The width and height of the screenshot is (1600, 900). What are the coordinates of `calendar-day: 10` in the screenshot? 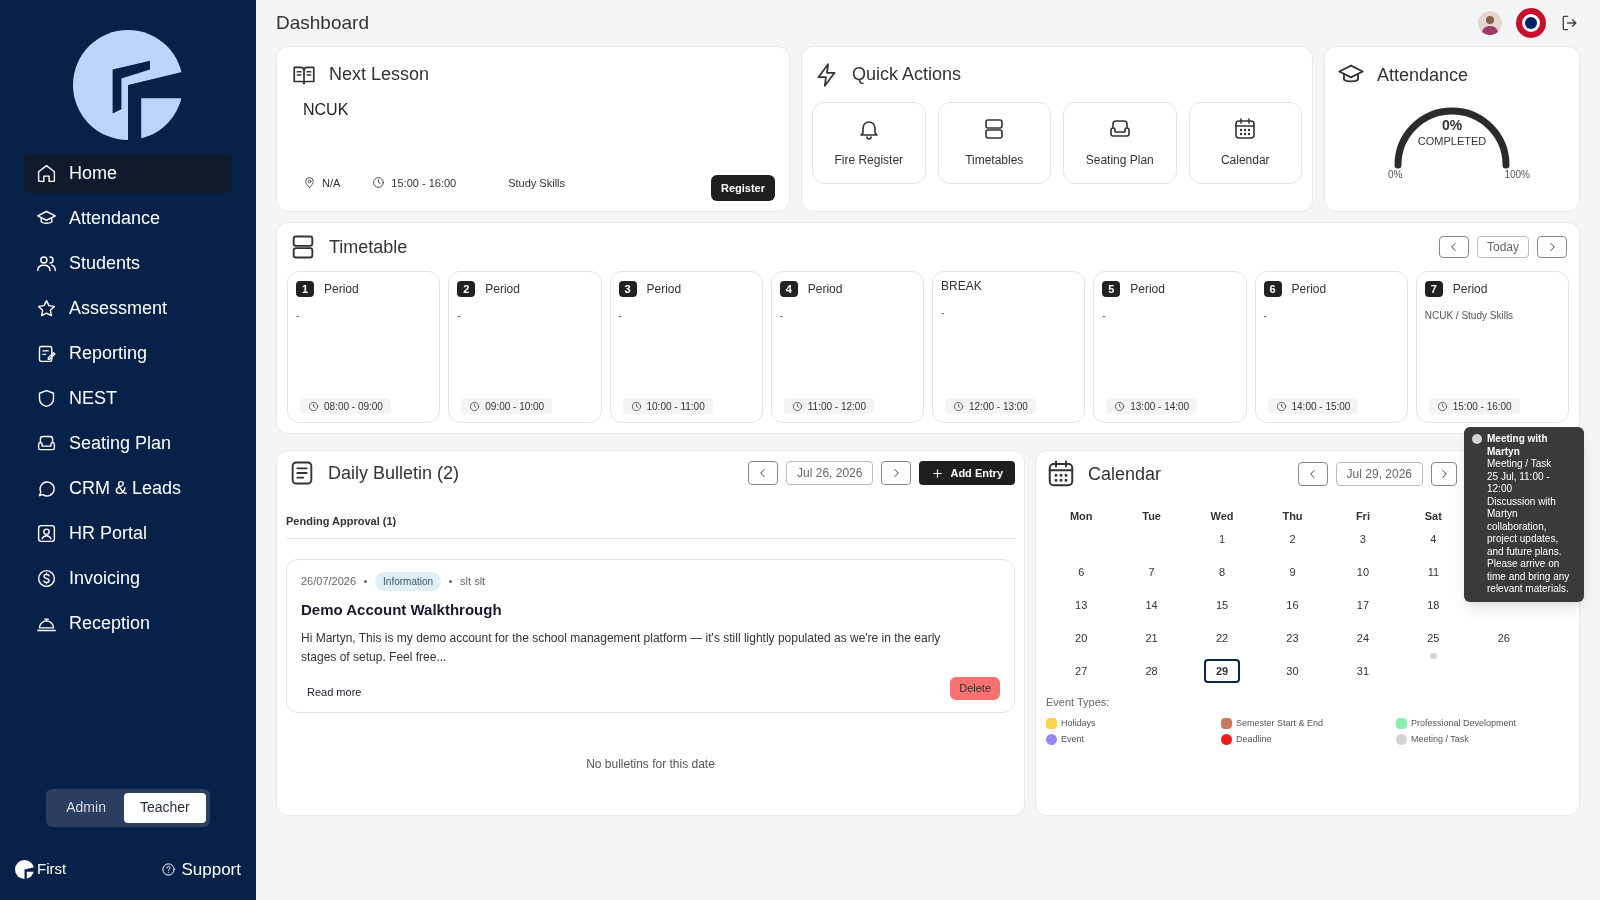 It's located at (1363, 572).